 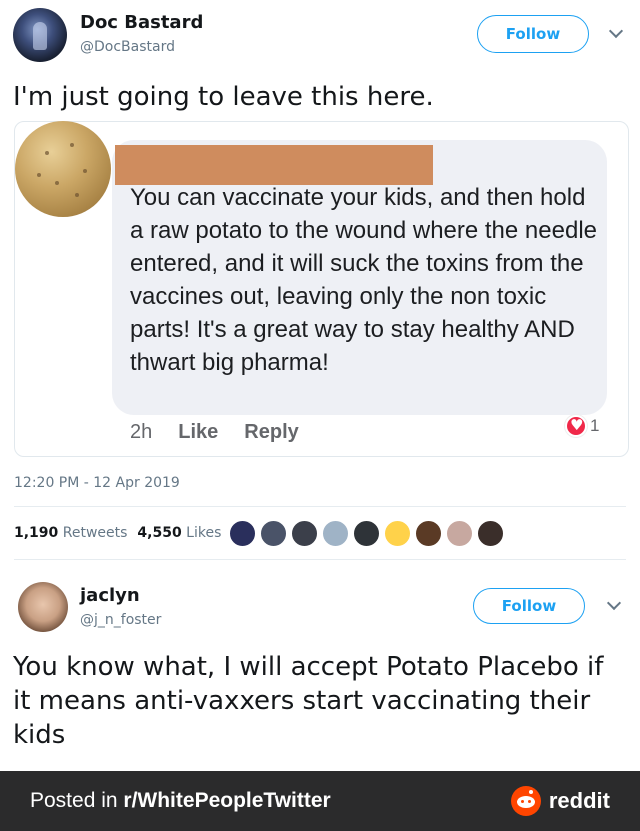 I want to click on tweet-text: I'm just going to leave this here., so click(x=223, y=97).